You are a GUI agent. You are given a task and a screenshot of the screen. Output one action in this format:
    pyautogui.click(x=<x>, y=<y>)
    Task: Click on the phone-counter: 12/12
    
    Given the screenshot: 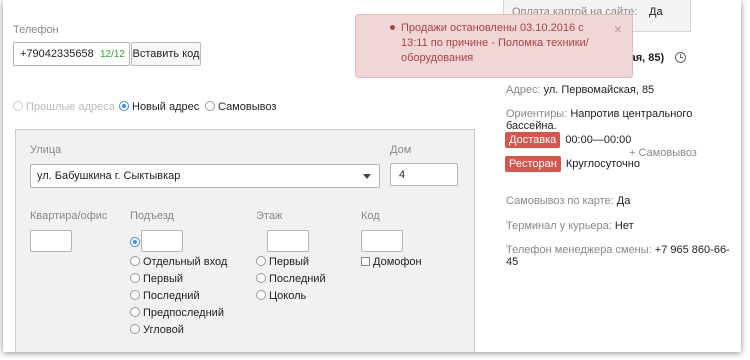 What is the action you would take?
    pyautogui.click(x=112, y=54)
    